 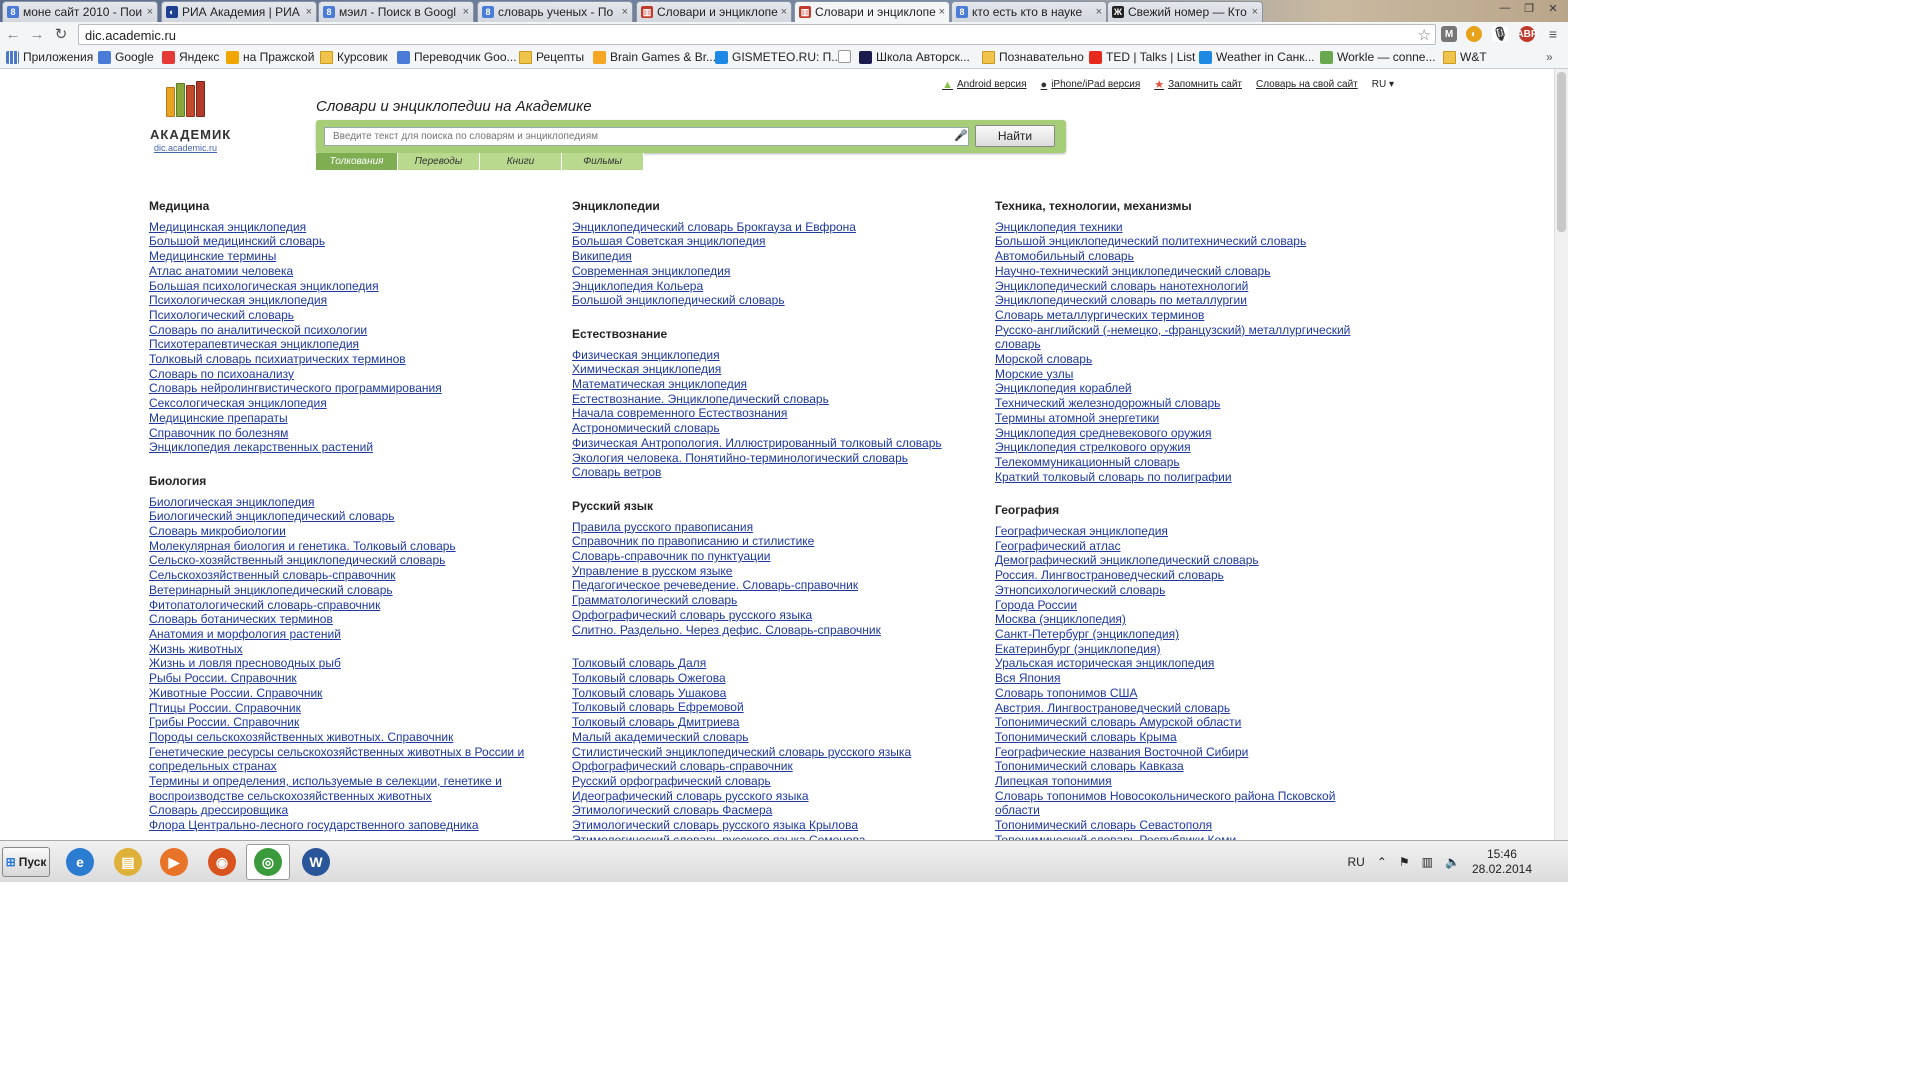 What do you see at coordinates (1185, 388) in the screenshot?
I see `dictionary-link: Энциклопедия кораблей` at bounding box center [1185, 388].